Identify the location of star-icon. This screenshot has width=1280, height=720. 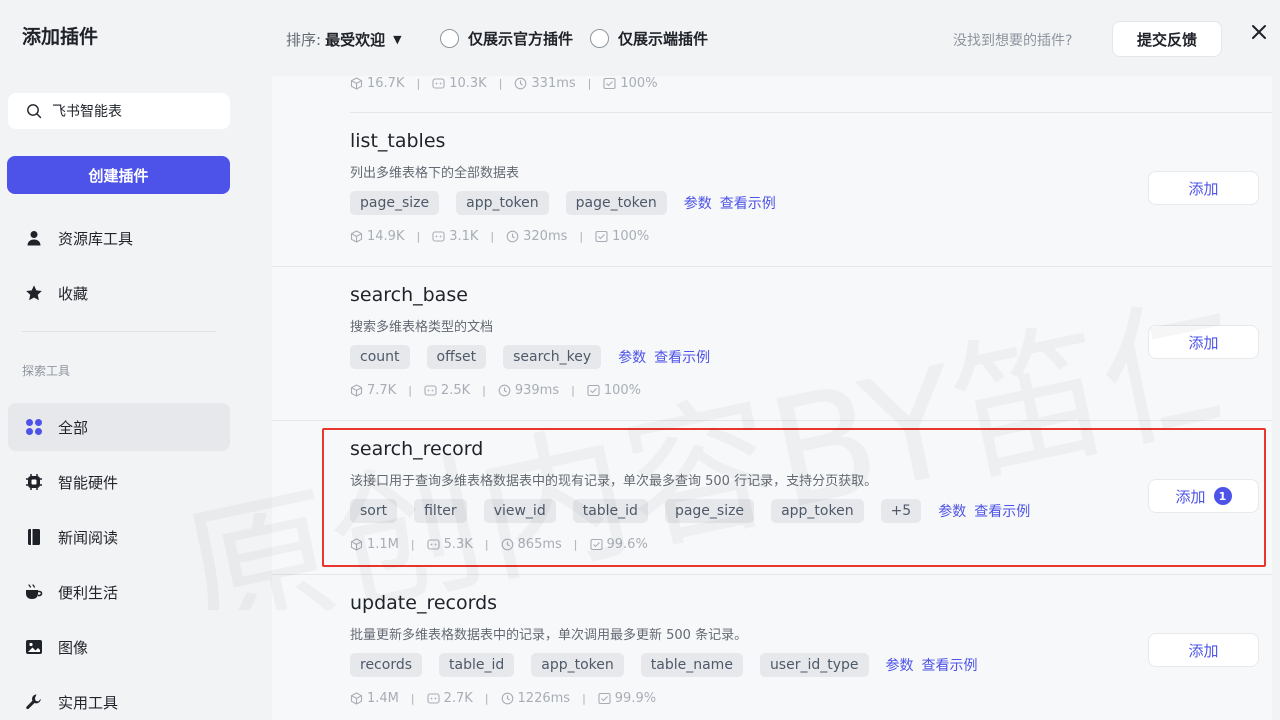
(34, 293).